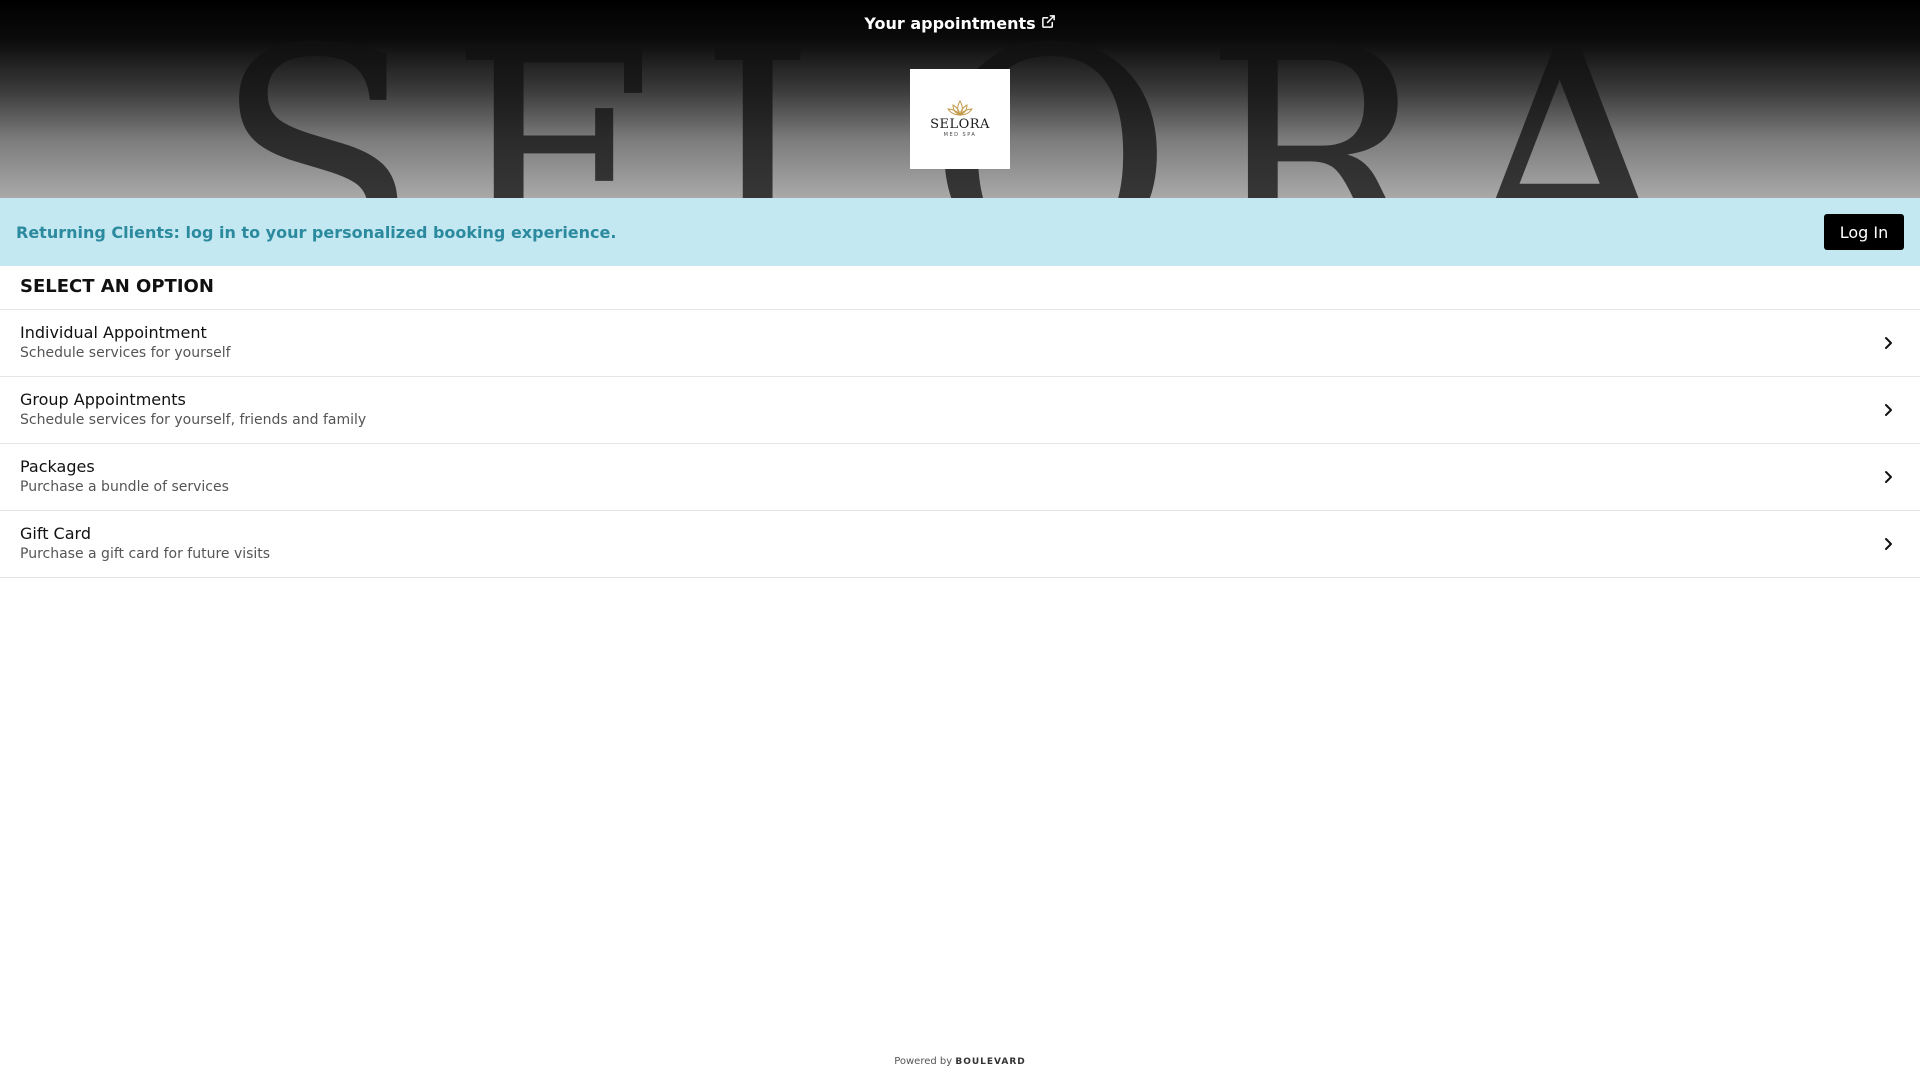  Describe the element at coordinates (960, 134) in the screenshot. I see `logo-subtitle: MED SPA` at that location.